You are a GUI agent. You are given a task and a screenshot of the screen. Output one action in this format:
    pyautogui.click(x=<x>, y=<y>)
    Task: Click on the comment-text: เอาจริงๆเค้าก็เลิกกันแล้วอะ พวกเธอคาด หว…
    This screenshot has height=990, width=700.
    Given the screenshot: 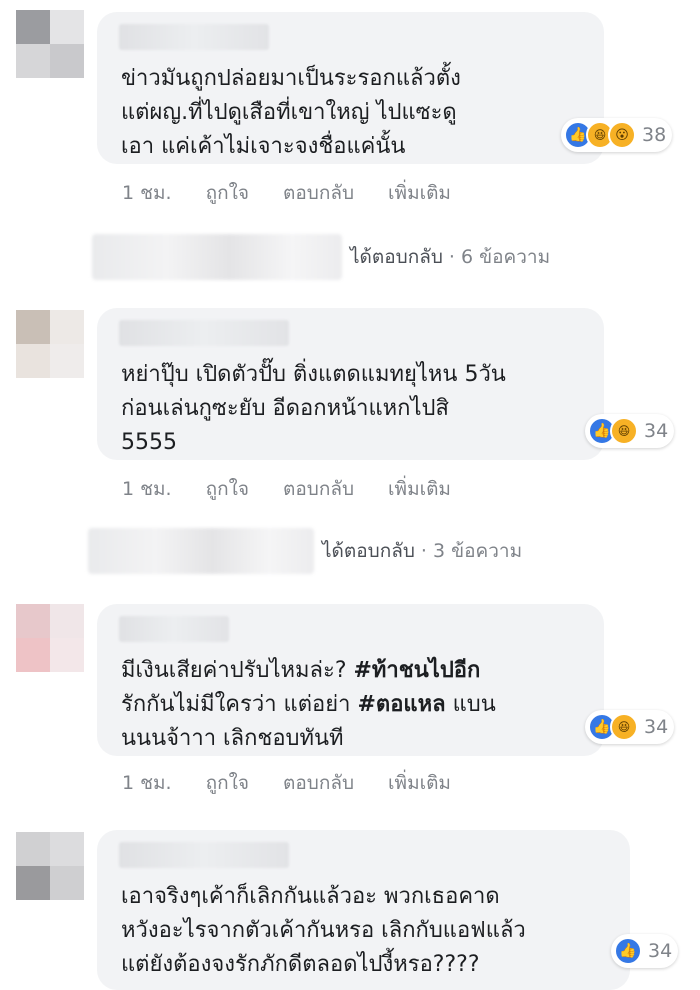 What is the action you would take?
    pyautogui.click(x=323, y=930)
    